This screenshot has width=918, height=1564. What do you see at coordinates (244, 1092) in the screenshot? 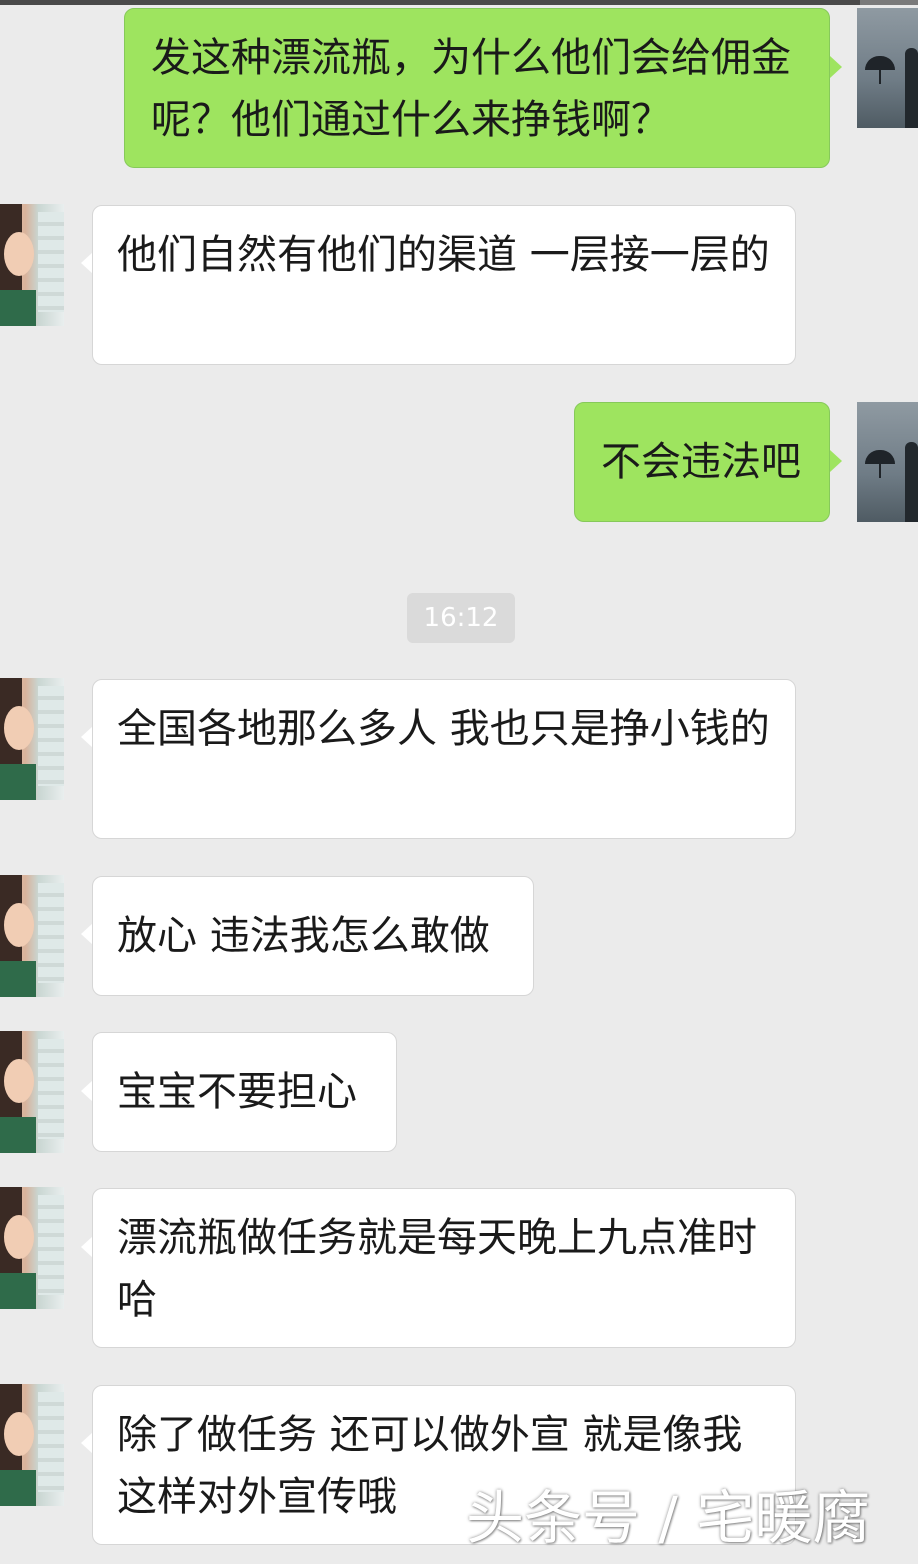
I see `message-bubble: 宝宝不要担心` at bounding box center [244, 1092].